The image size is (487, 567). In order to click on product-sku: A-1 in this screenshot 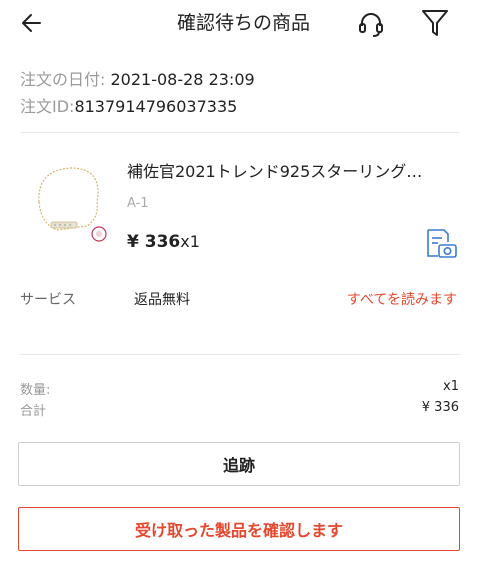, I will do `click(138, 203)`.